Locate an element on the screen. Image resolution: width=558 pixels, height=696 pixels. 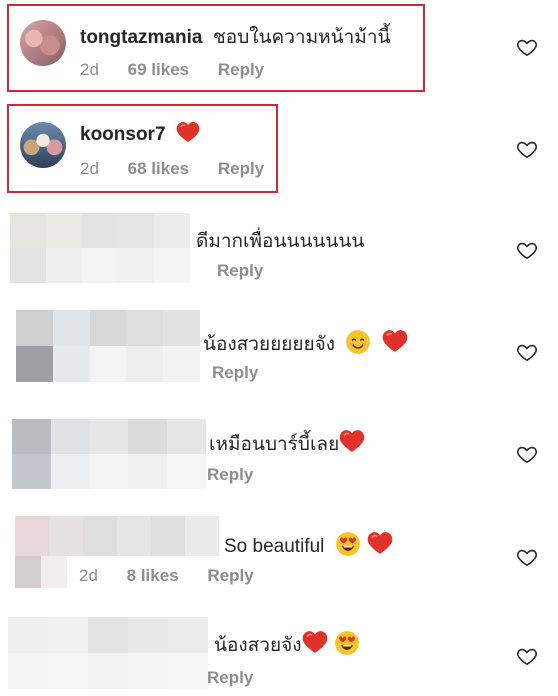
comment-row: So beautiful 2d 8 likes Reply is located at coordinates (279, 554).